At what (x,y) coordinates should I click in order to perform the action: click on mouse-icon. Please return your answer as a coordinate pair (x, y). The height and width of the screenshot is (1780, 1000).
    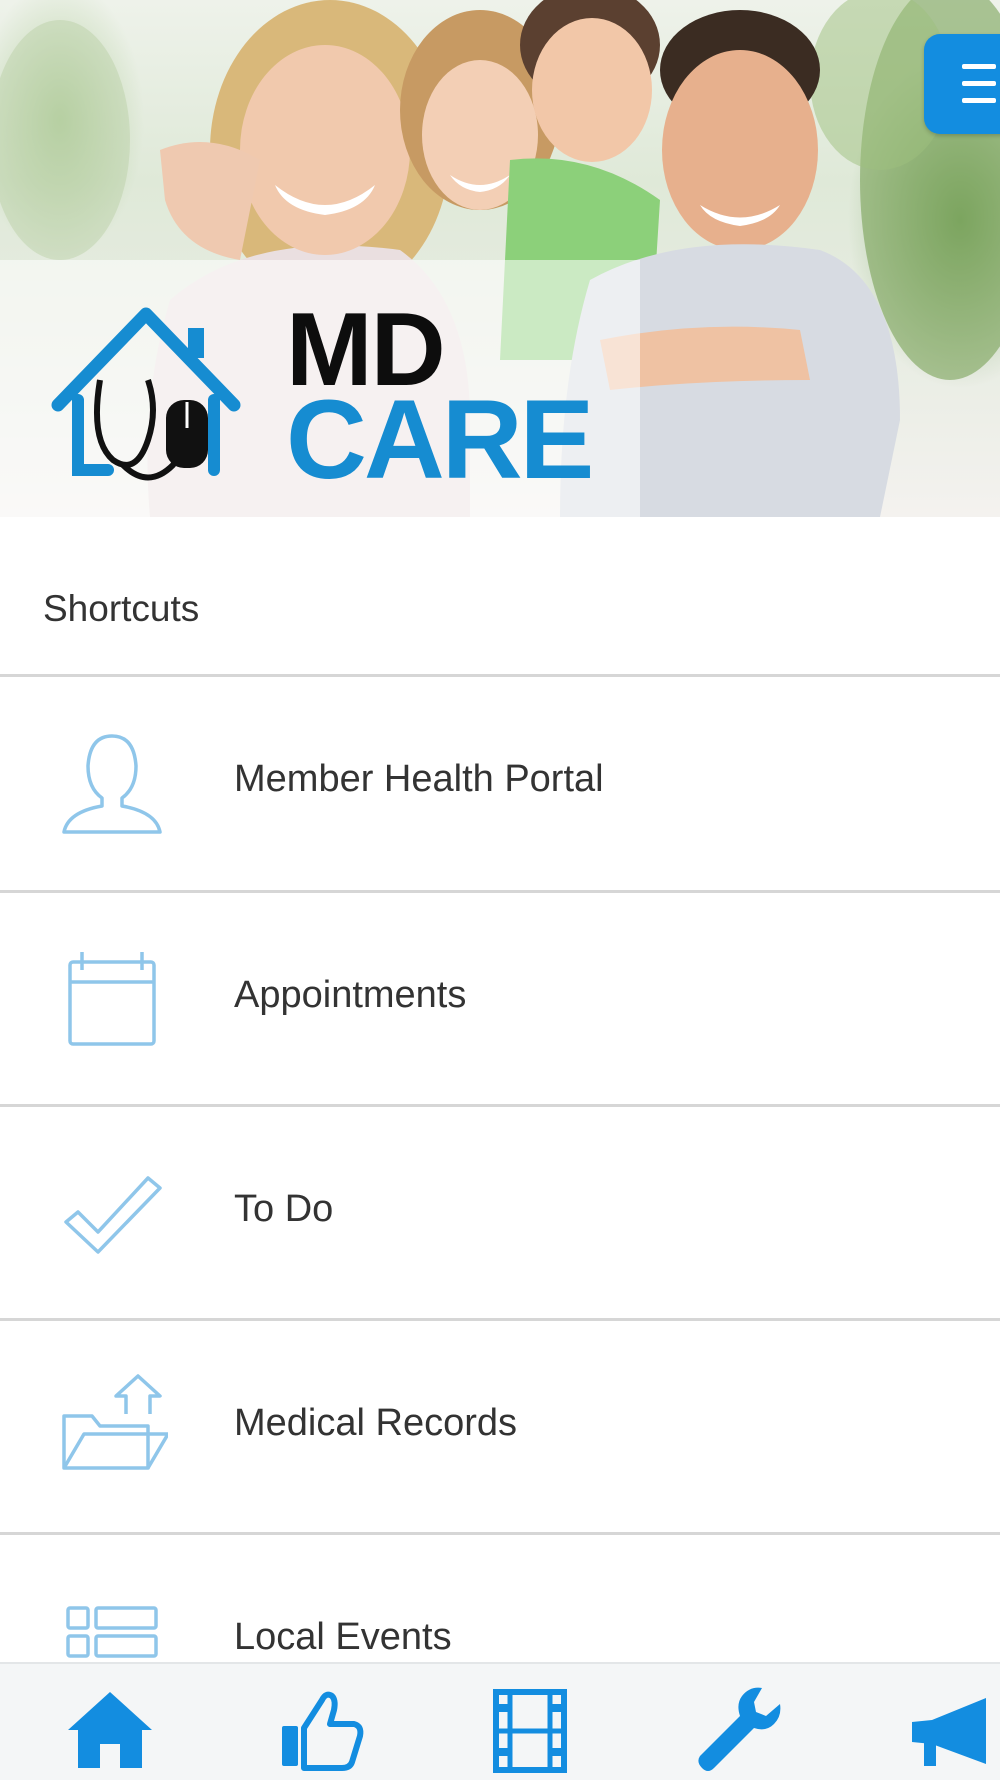
    Looking at the image, I should click on (187, 434).